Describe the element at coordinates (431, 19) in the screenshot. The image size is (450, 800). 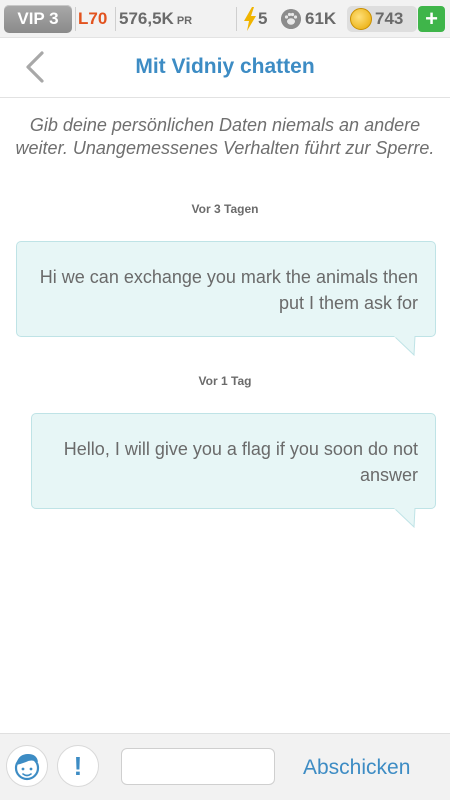
I see `add-coins-button: +` at that location.